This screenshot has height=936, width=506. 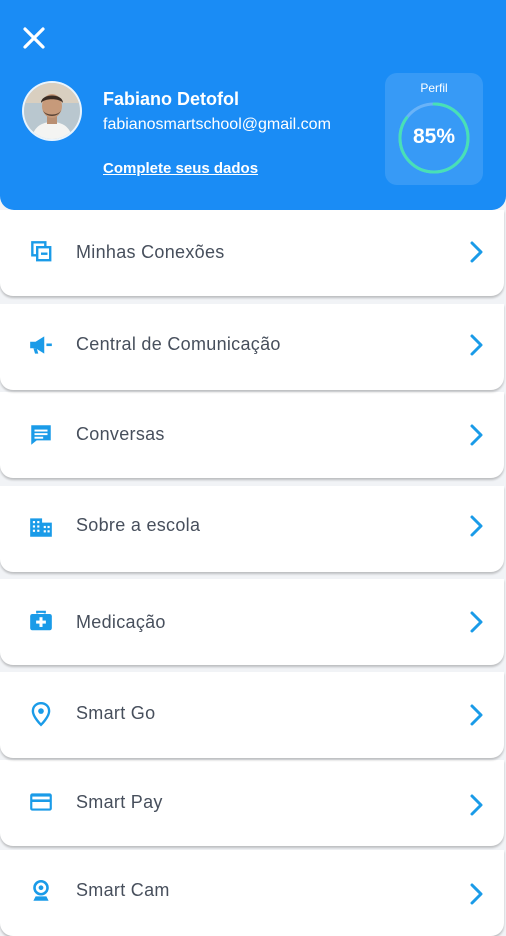 I want to click on menu-item-label: Central de Comunicação, so click(x=178, y=344).